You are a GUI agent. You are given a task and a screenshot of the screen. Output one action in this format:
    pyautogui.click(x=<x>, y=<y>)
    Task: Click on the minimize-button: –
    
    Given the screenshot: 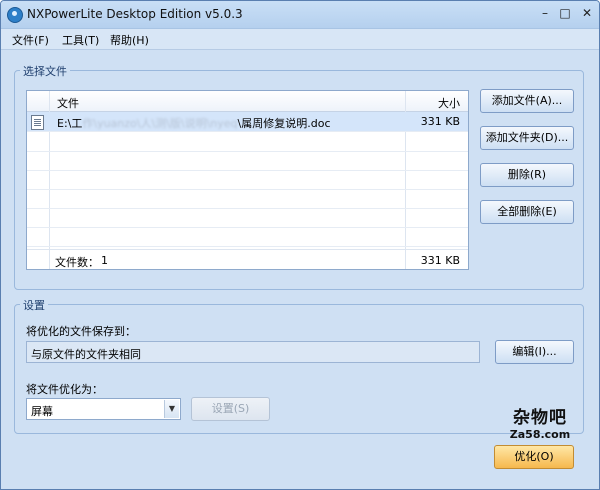 What is the action you would take?
    pyautogui.click(x=545, y=13)
    